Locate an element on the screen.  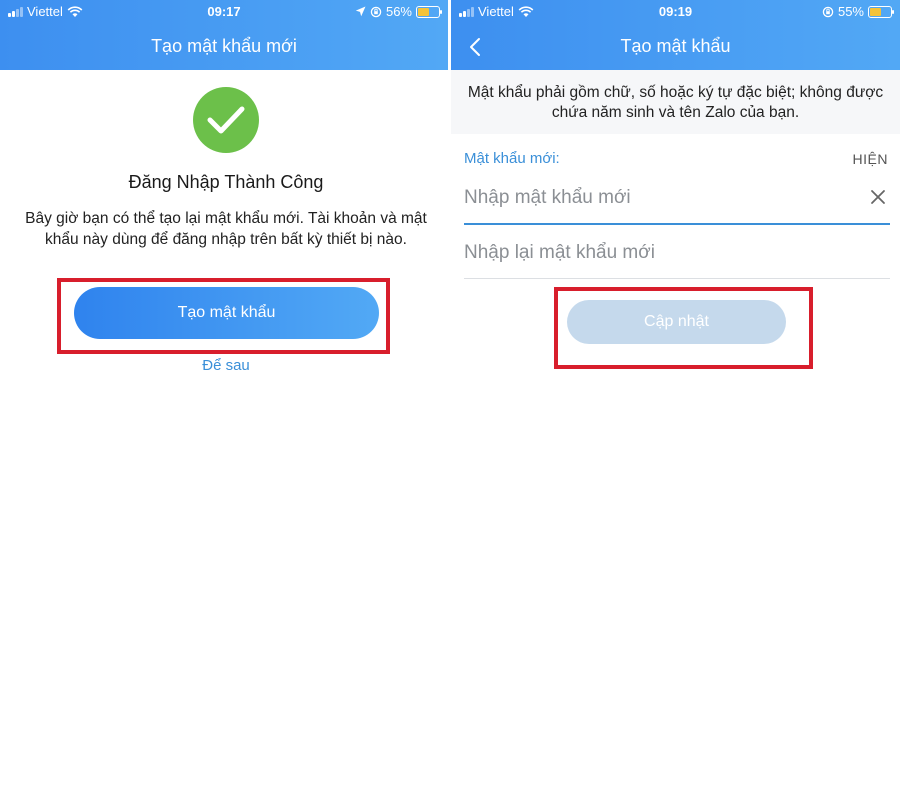
new-password-label: Mật khẩu mới: is located at coordinates (512, 158).